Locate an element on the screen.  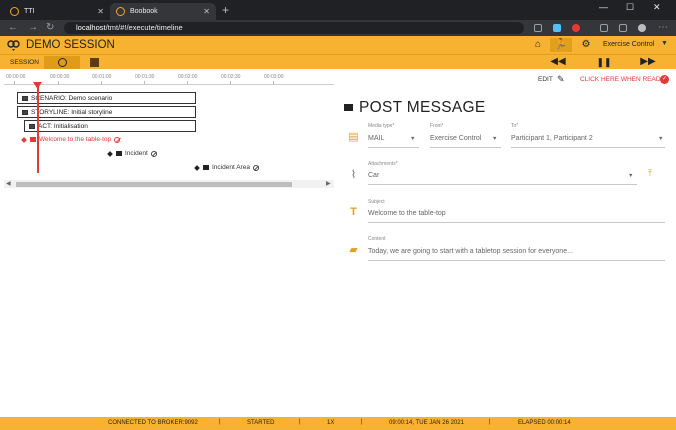
to-select: Participant 1, Participant 2 is located at coordinates (552, 138).